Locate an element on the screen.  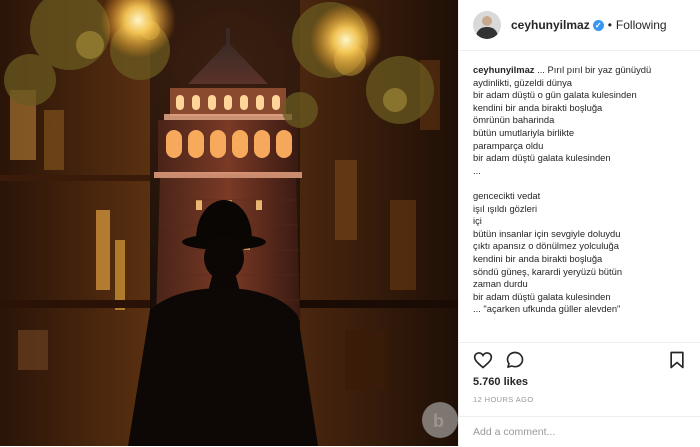
caption-line: gencecikti vedat is located at coordinates (507, 195).